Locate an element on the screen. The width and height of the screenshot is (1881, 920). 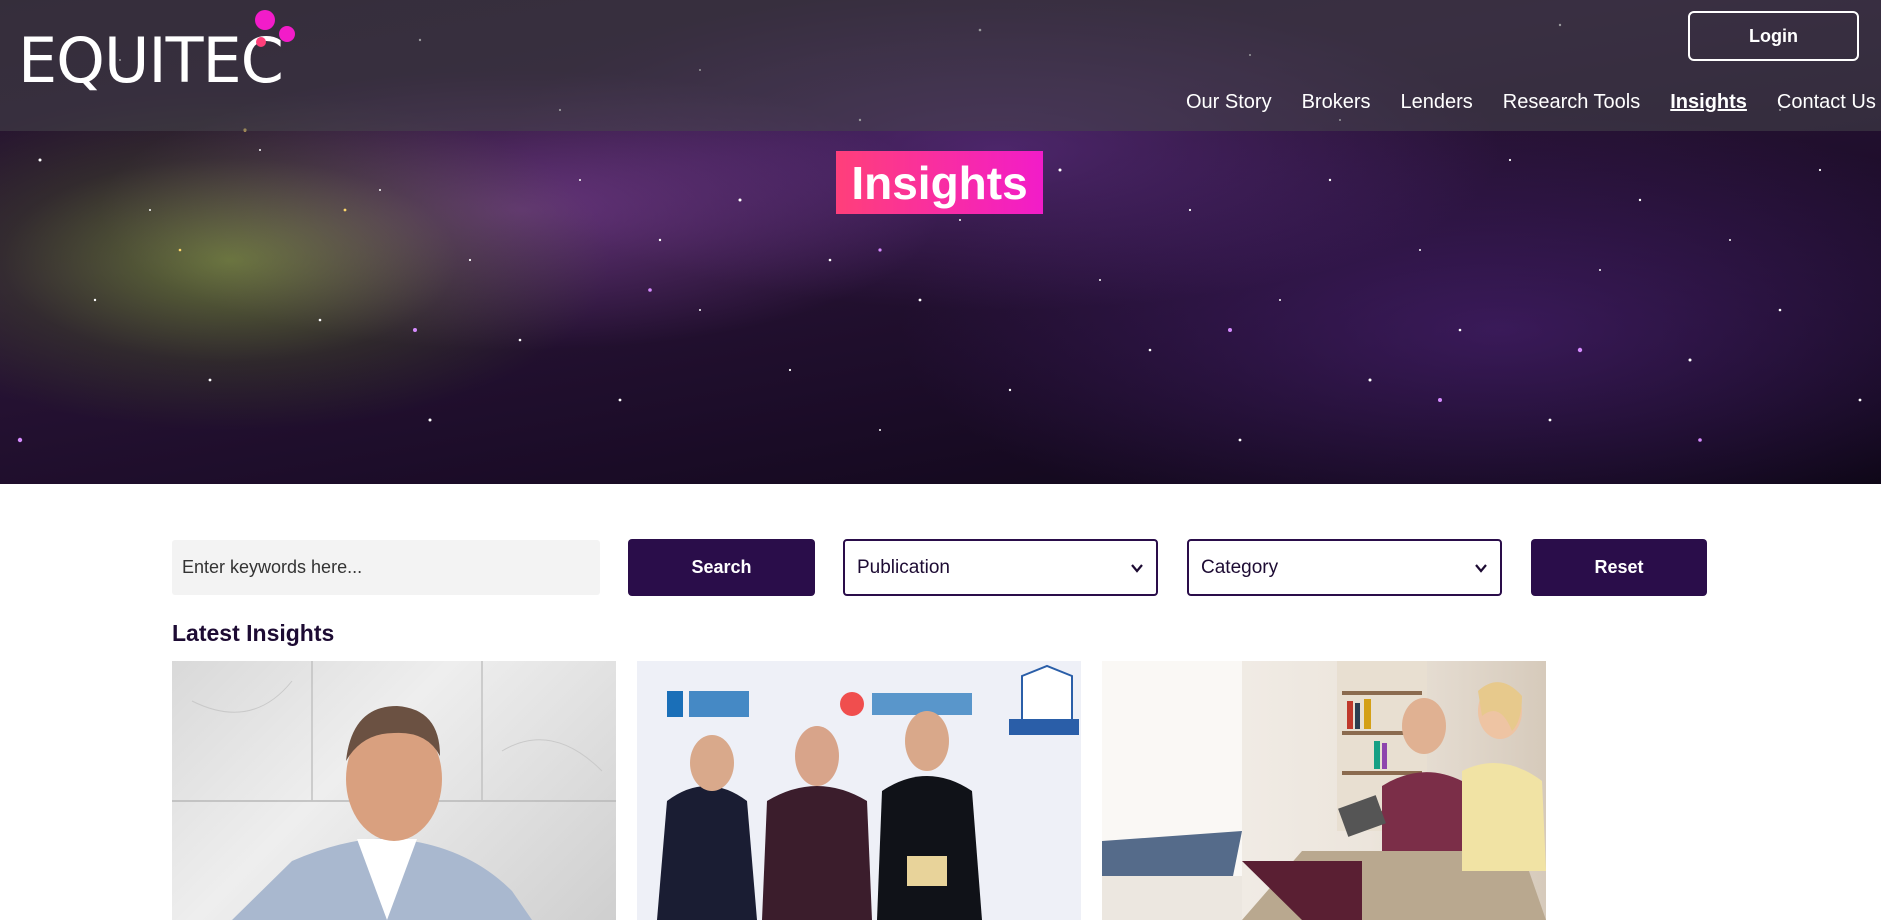
equitec-logo: EQUITEC is located at coordinates (163, 53).